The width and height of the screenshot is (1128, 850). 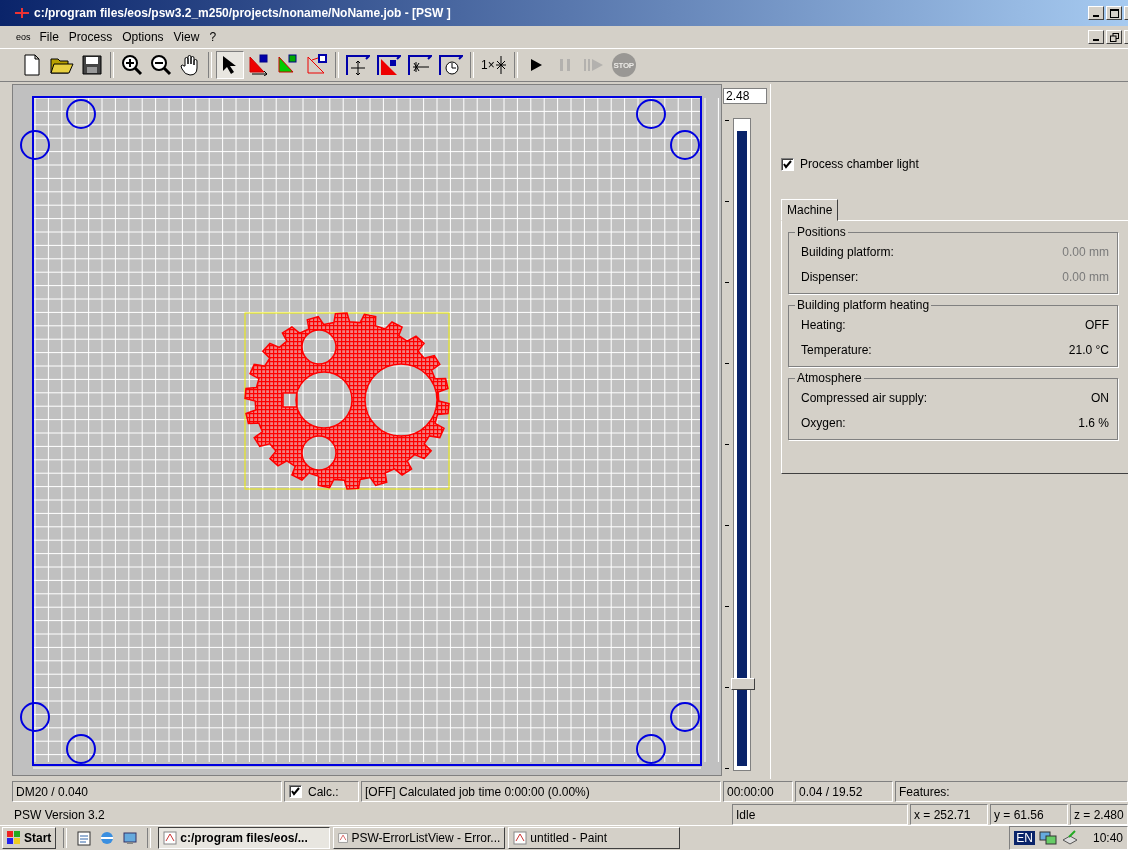 I want to click on checkbox-label: Process chamber light, so click(x=859, y=164).